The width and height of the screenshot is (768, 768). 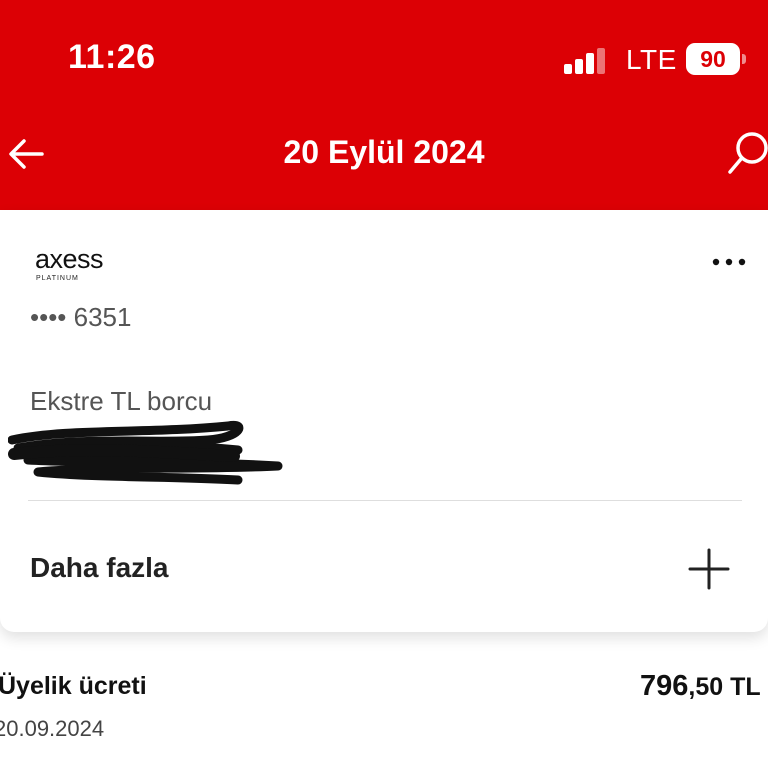 What do you see at coordinates (713, 59) in the screenshot?
I see `battery-level: 90` at bounding box center [713, 59].